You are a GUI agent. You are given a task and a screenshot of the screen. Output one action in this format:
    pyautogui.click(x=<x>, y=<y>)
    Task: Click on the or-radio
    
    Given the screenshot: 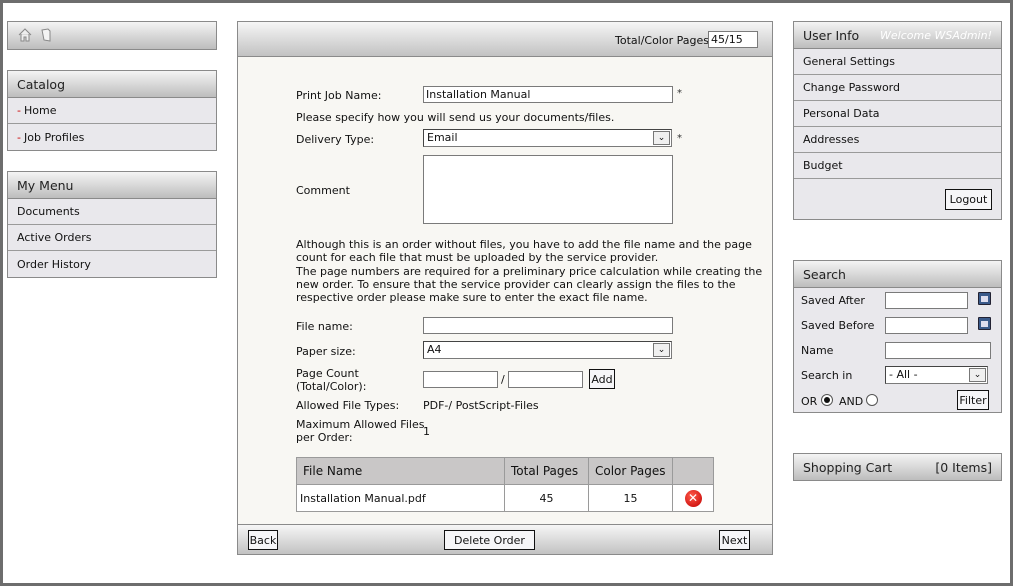 What is the action you would take?
    pyautogui.click(x=827, y=400)
    